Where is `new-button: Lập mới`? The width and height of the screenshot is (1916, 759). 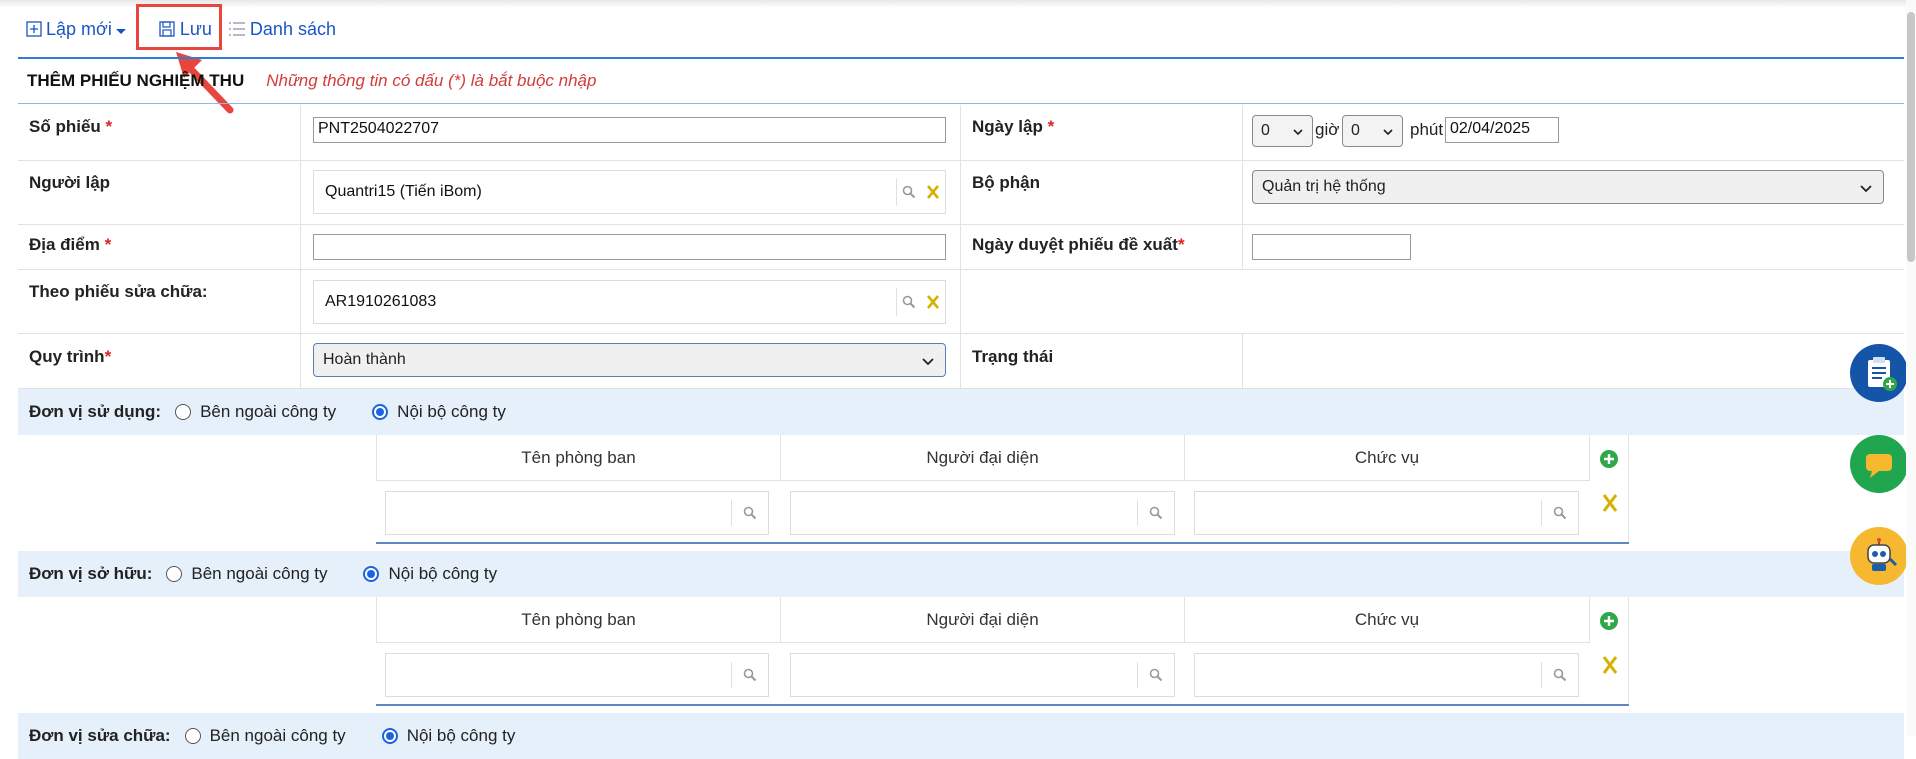 new-button: Lập mới is located at coordinates (79, 29).